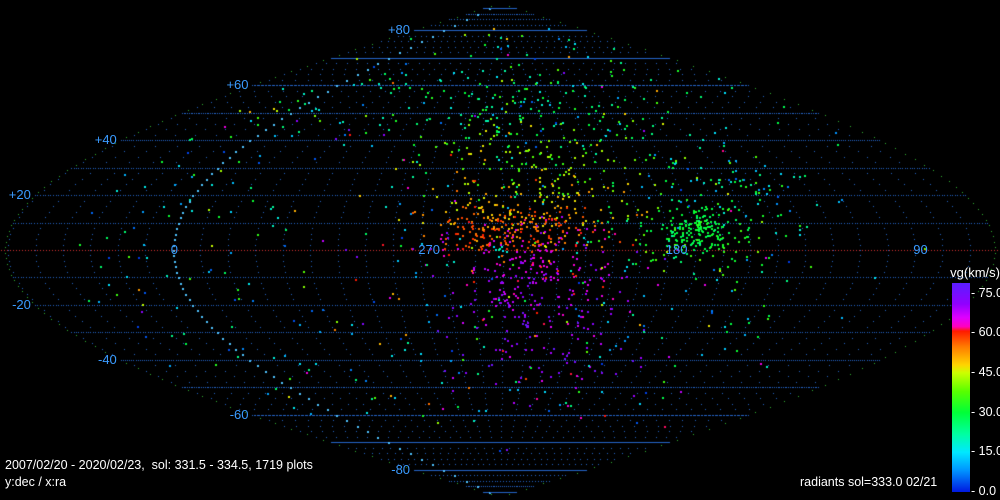 The width and height of the screenshot is (1000, 500). What do you see at coordinates (989, 371) in the screenshot?
I see `colorbar-tick-label: 45.0` at bounding box center [989, 371].